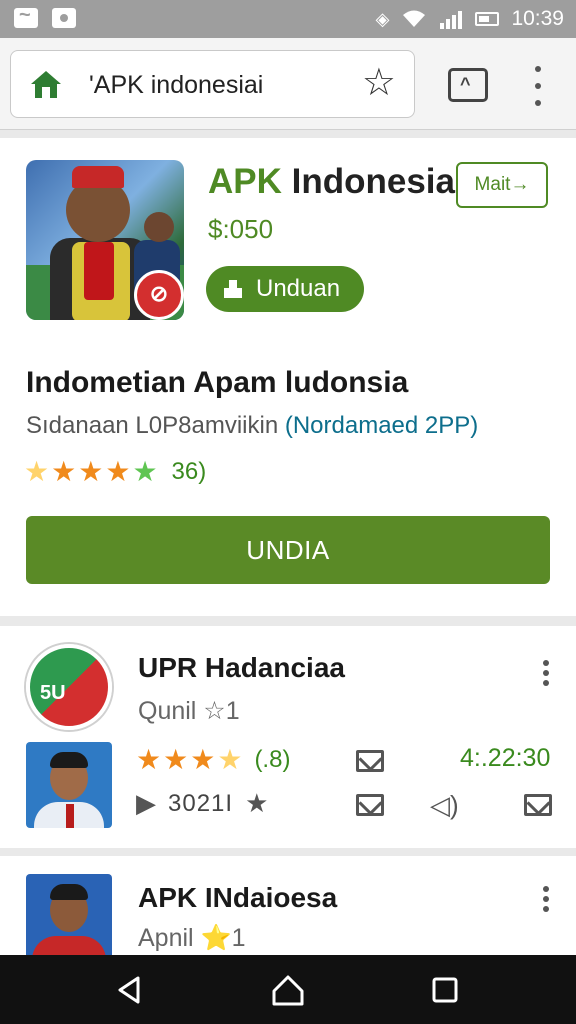  What do you see at coordinates (159, 295) in the screenshot?
I see `blocked-badge-icon: ⊘` at bounding box center [159, 295].